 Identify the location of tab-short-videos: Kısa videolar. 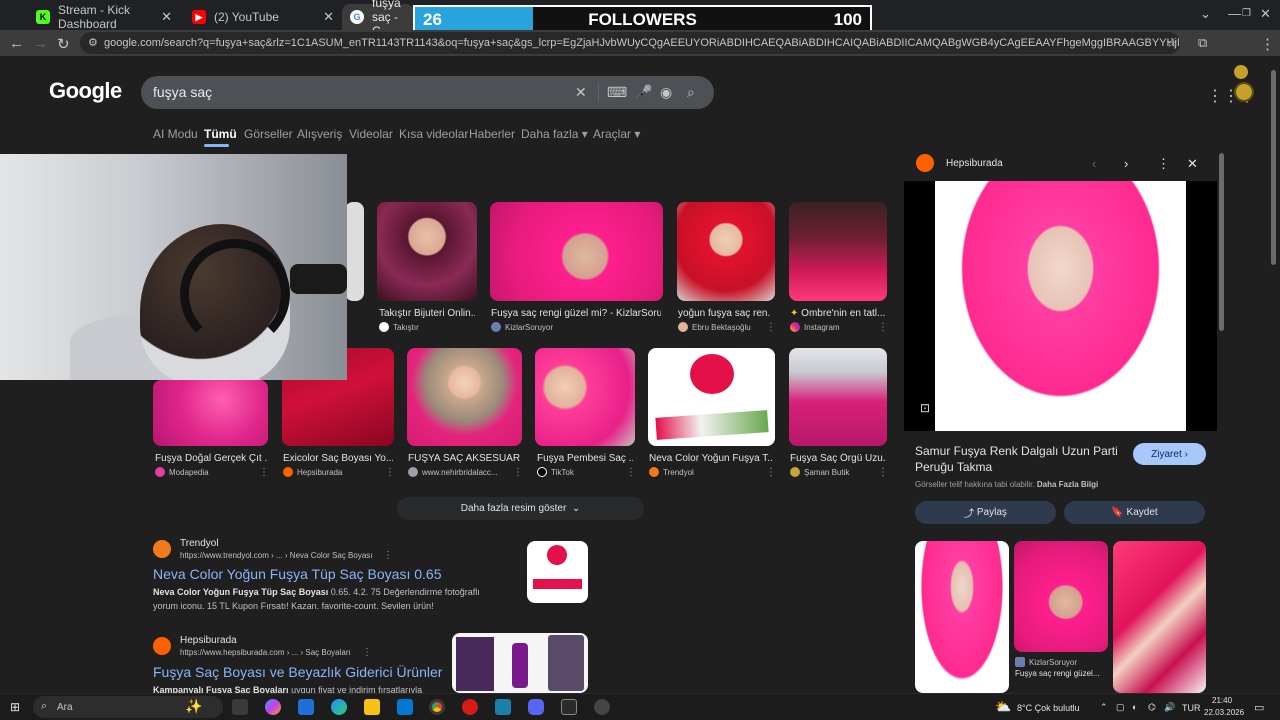
(433, 134).